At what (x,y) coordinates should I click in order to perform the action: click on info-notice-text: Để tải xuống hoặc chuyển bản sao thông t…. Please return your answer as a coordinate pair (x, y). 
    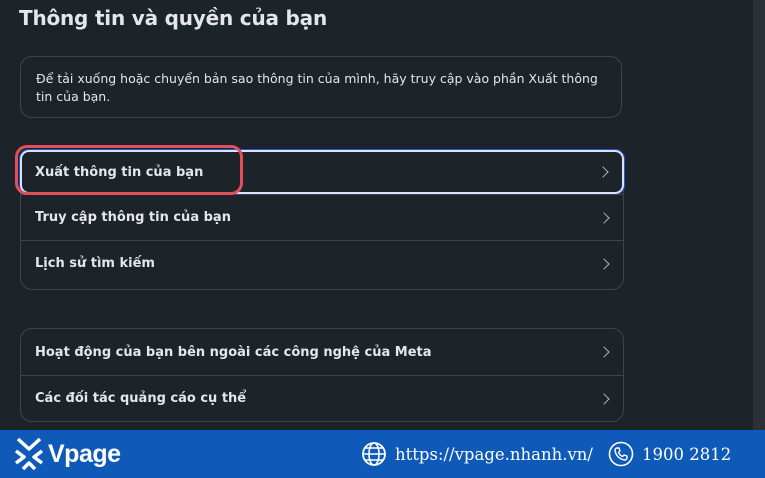
    Looking at the image, I should click on (317, 87).